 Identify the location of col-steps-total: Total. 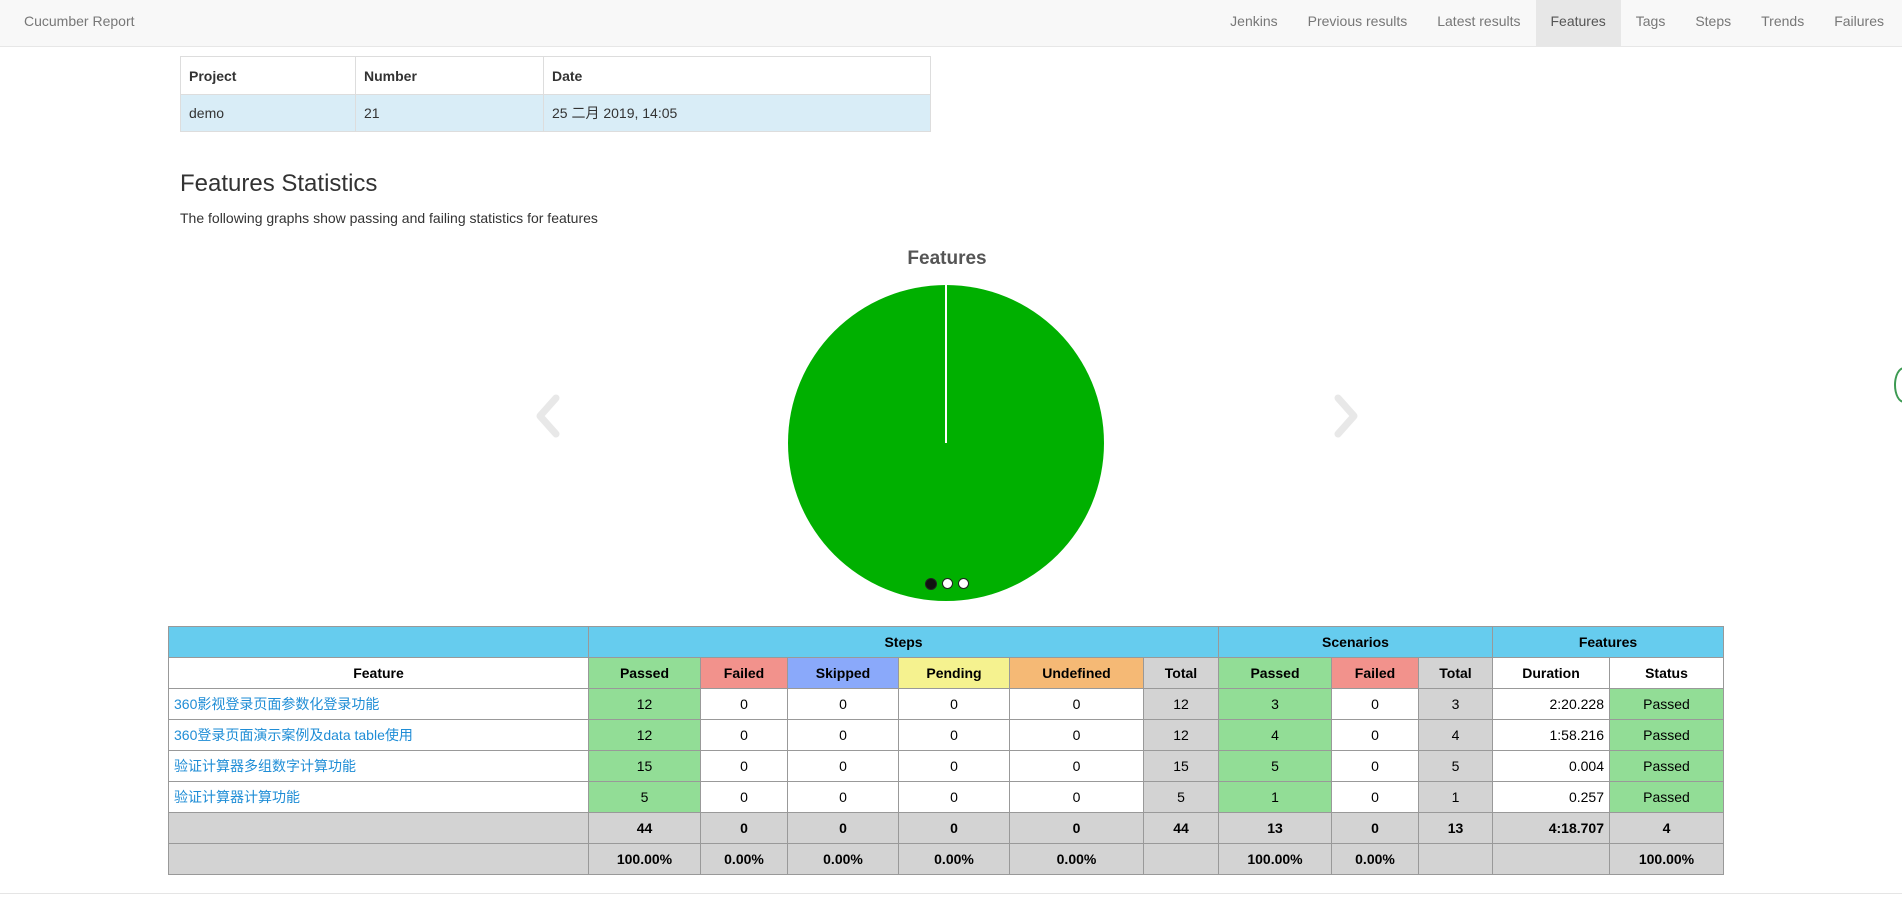
(1181, 673).